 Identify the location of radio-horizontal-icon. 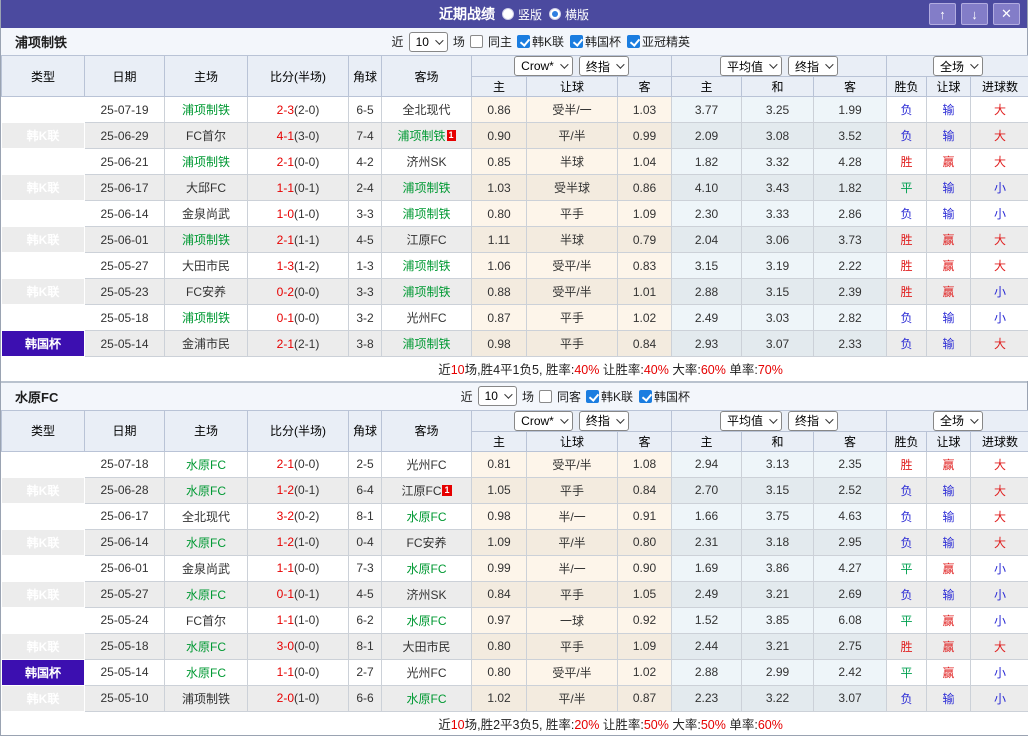
(555, 14).